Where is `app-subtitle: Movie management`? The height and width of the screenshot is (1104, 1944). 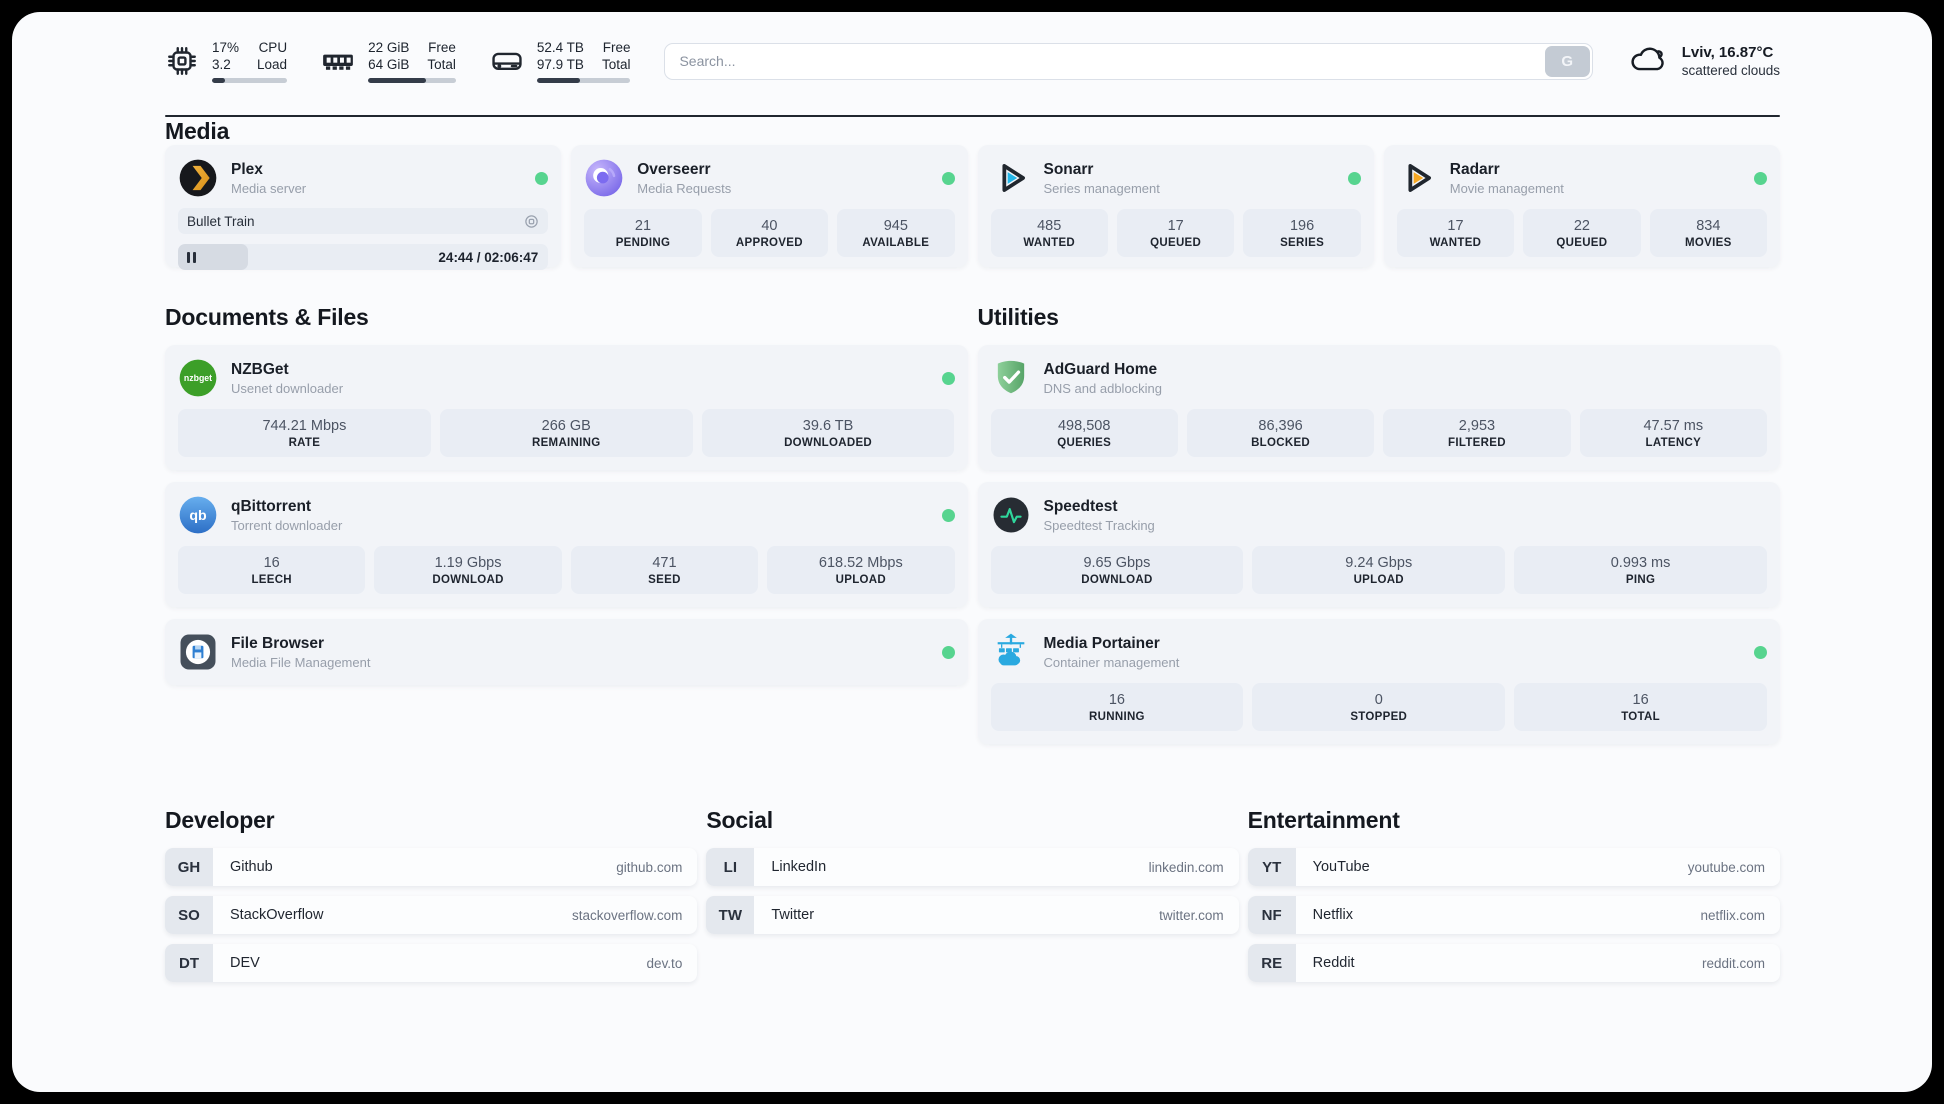 app-subtitle: Movie management is located at coordinates (1506, 188).